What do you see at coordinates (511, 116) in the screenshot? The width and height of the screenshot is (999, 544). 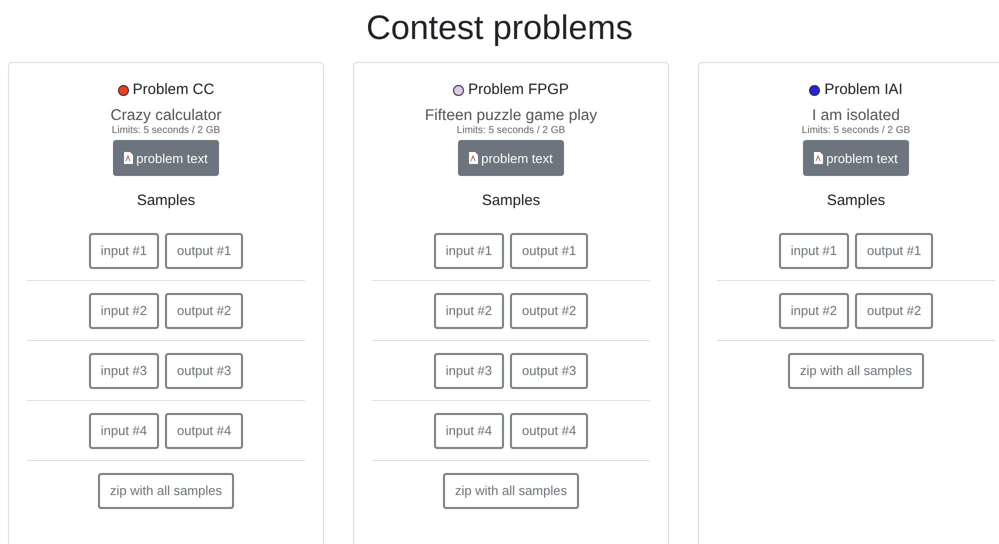 I see `problem-name: Fifteen puzzle game play` at bounding box center [511, 116].